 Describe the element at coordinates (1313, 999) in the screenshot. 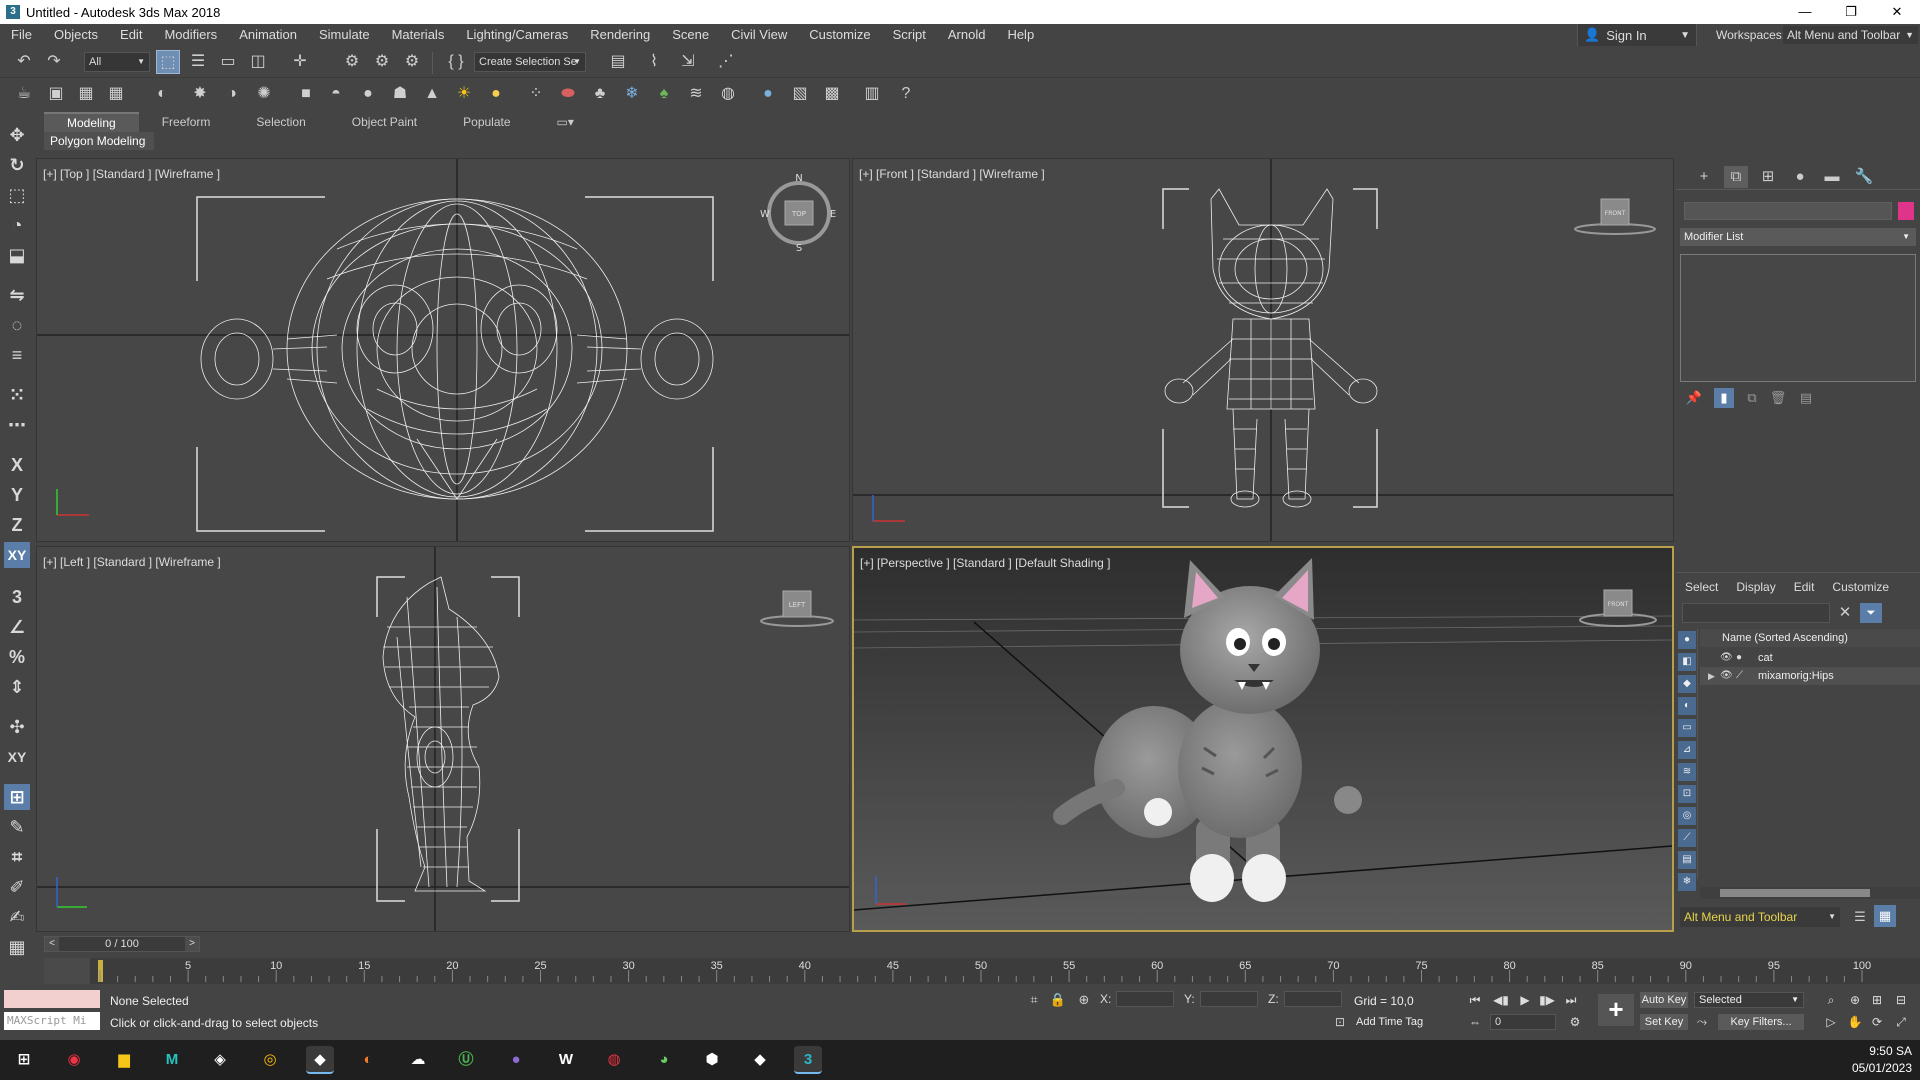

I see `z-coord-field` at that location.